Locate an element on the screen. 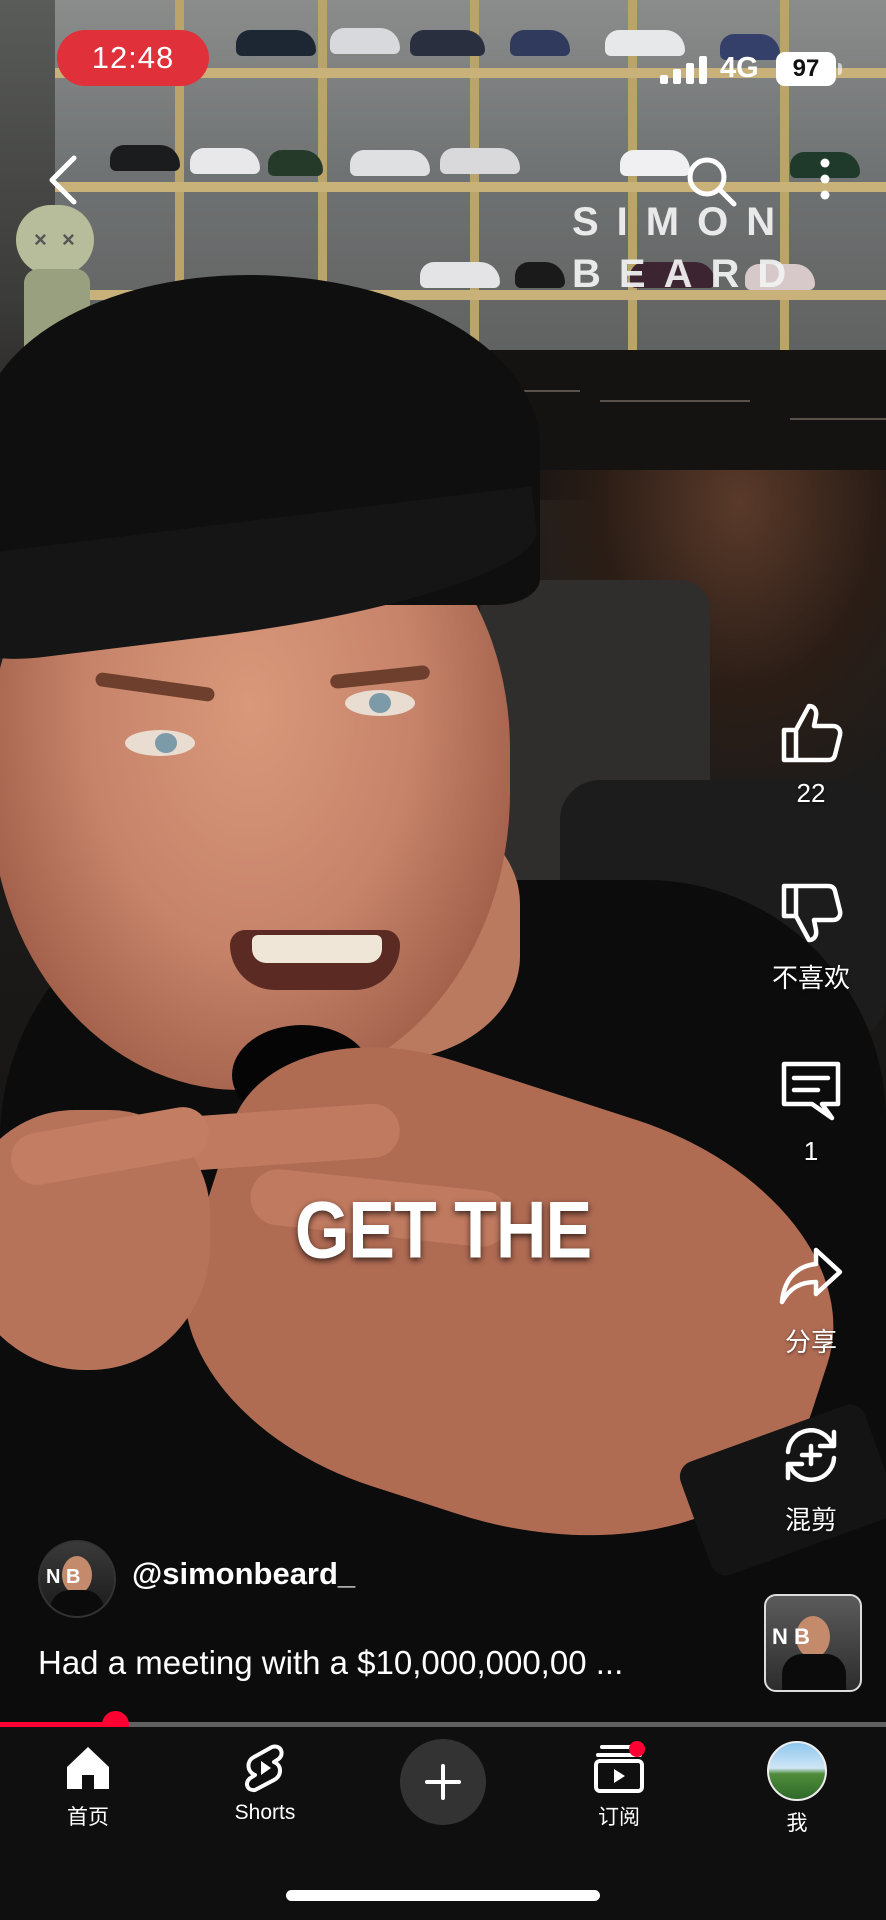 The width and height of the screenshot is (886, 1920). search-icon is located at coordinates (712, 182).